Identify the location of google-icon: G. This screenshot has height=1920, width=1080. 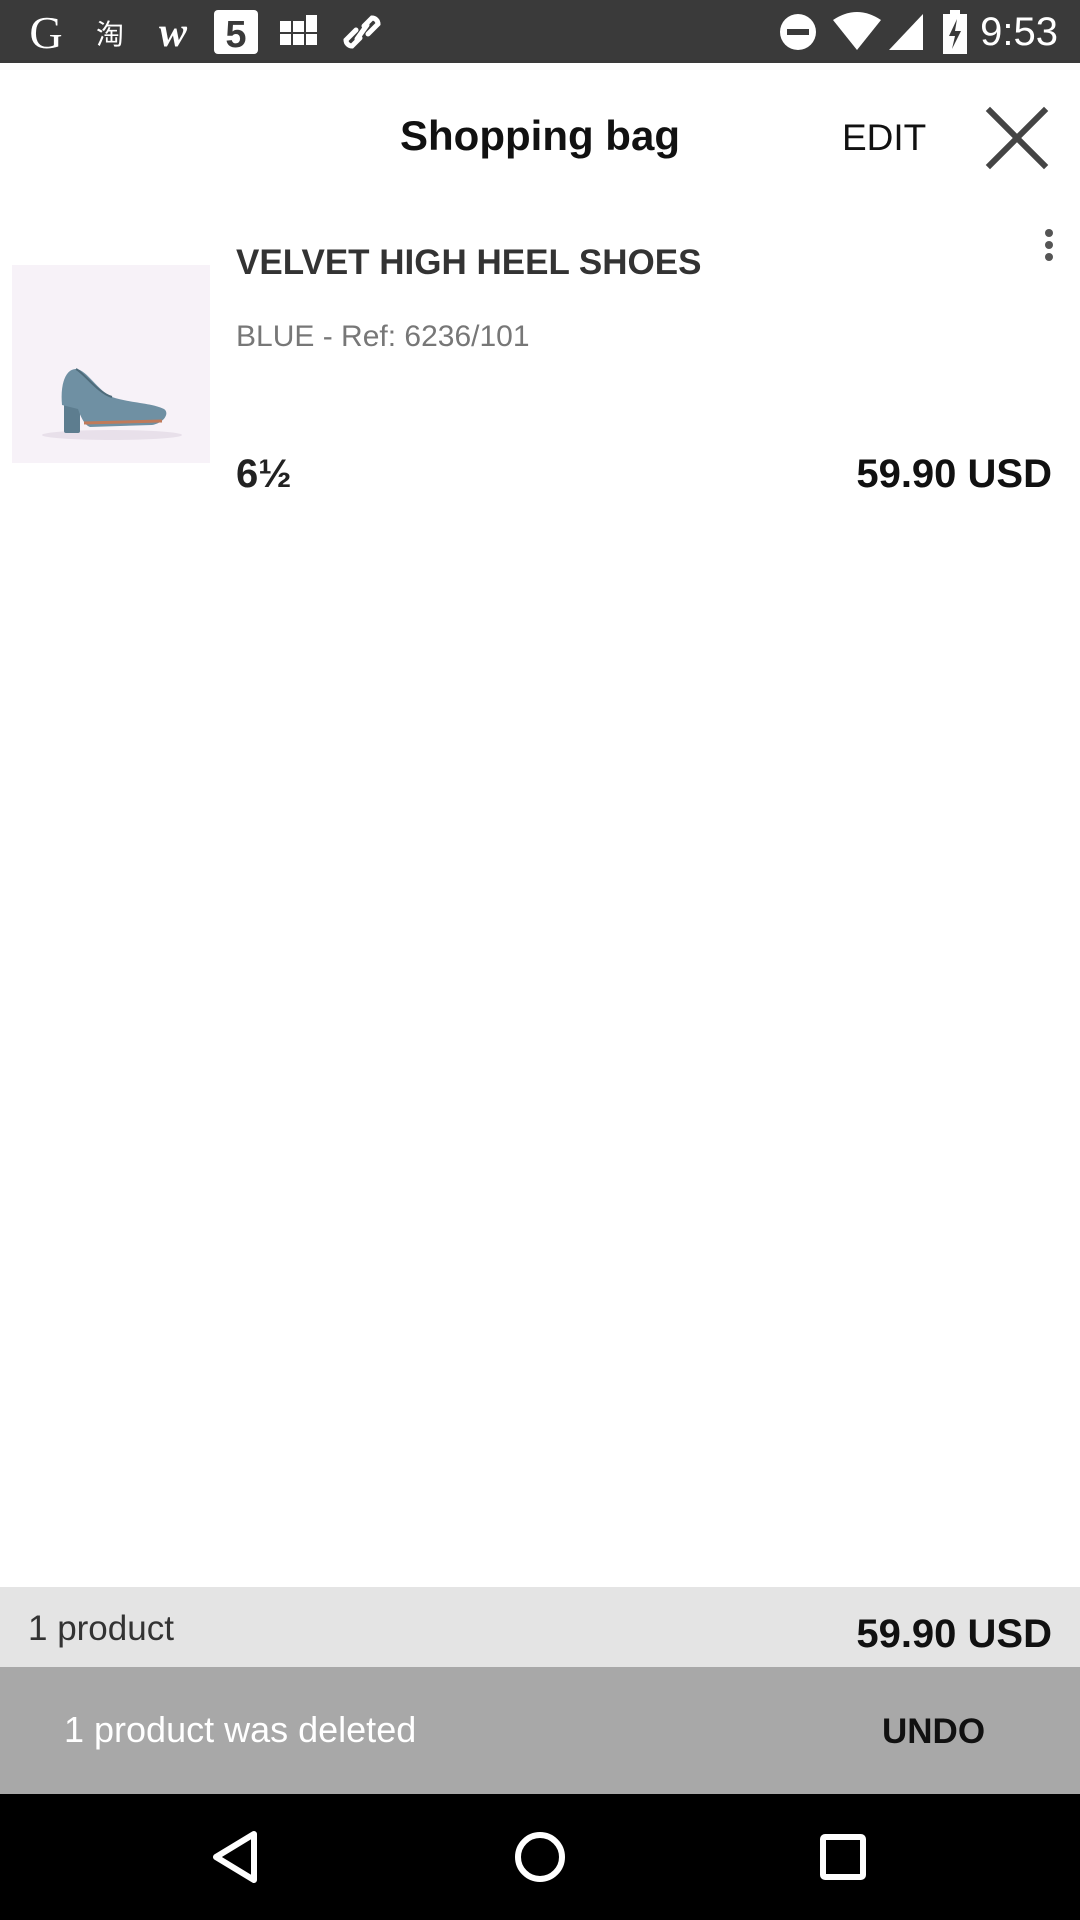
(46, 32).